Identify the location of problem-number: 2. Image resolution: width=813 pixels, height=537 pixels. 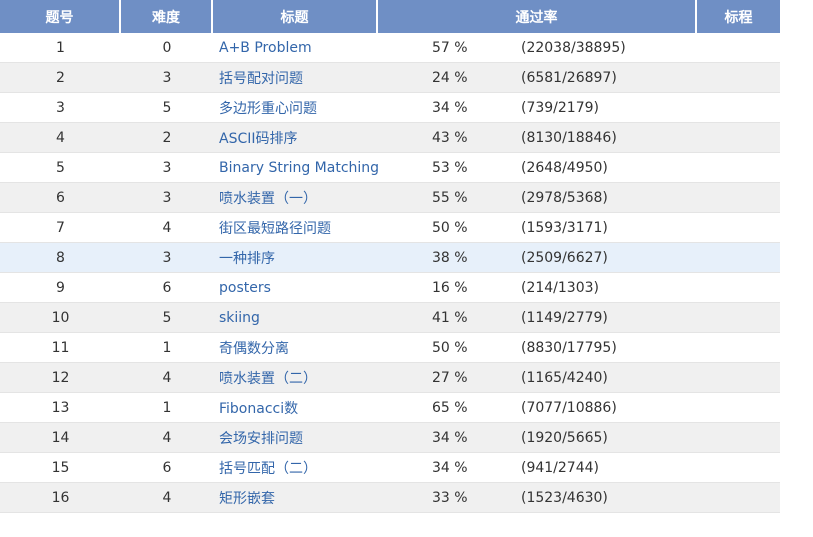
(60, 77).